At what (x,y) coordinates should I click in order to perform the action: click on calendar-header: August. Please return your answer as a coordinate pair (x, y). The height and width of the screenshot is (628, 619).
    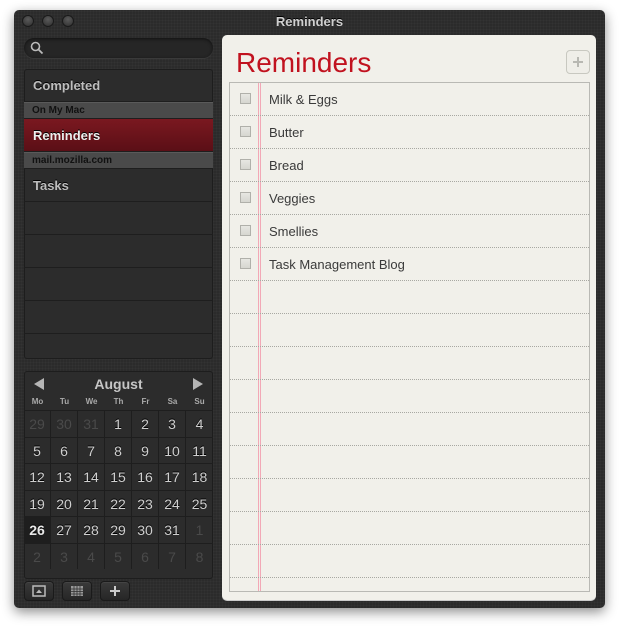
    Looking at the image, I should click on (118, 384).